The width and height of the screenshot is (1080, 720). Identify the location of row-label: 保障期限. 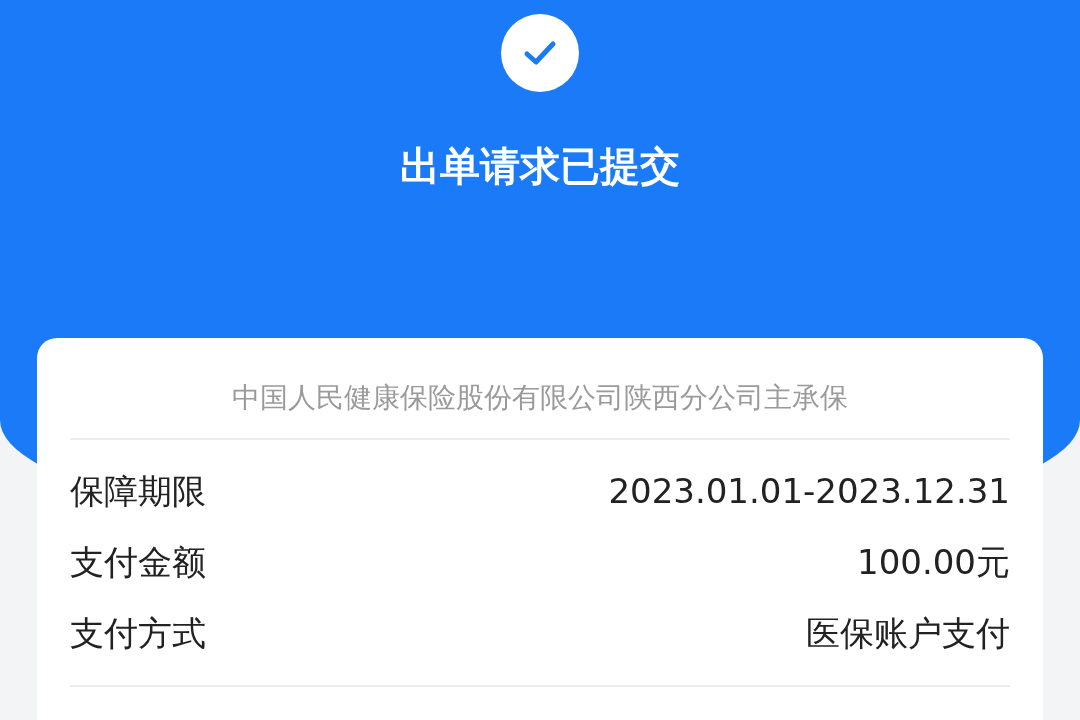
(138, 491).